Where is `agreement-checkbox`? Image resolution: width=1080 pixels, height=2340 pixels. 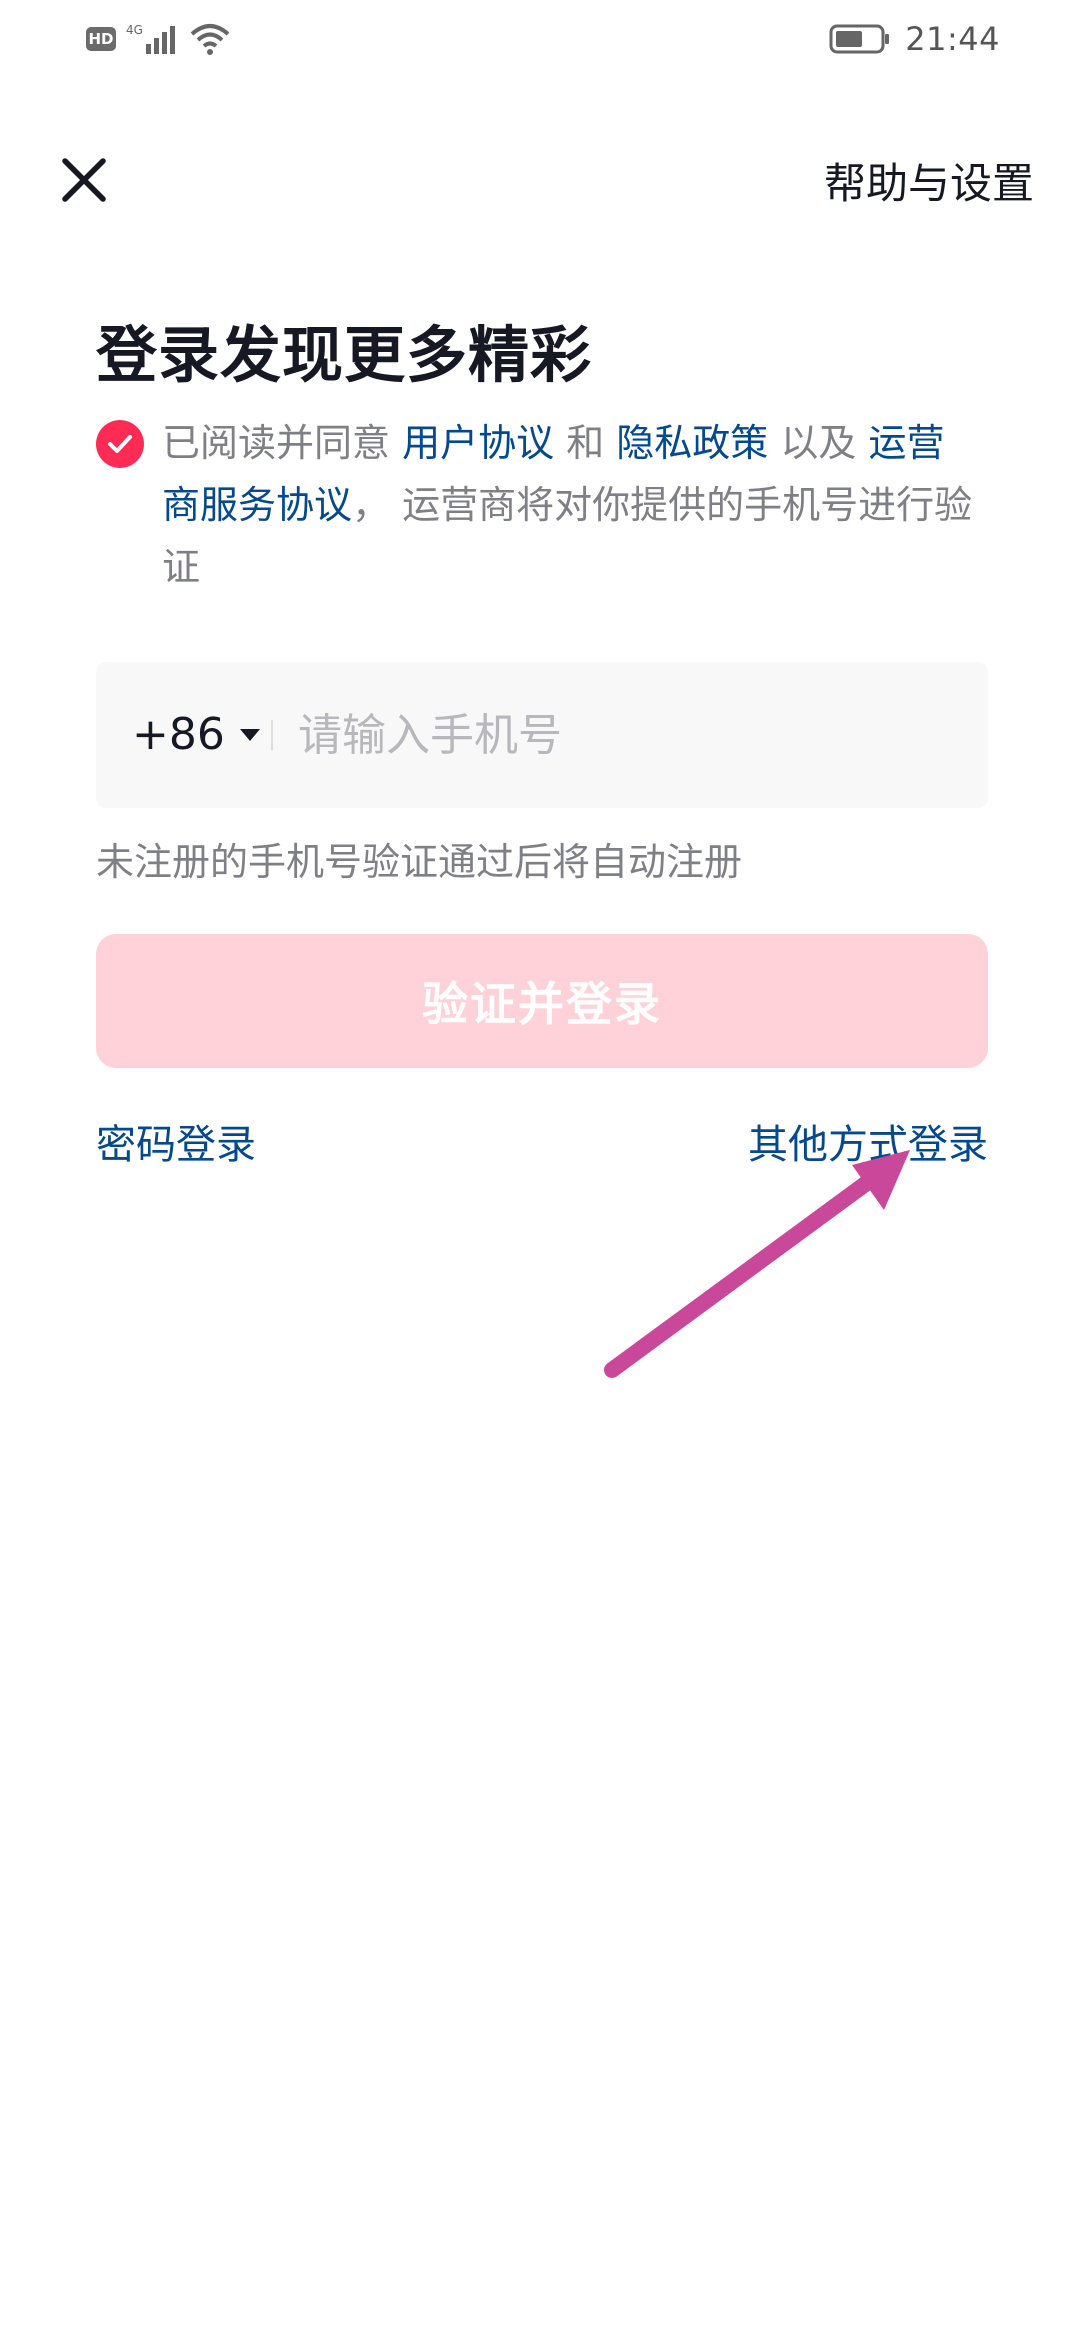 agreement-checkbox is located at coordinates (120, 444).